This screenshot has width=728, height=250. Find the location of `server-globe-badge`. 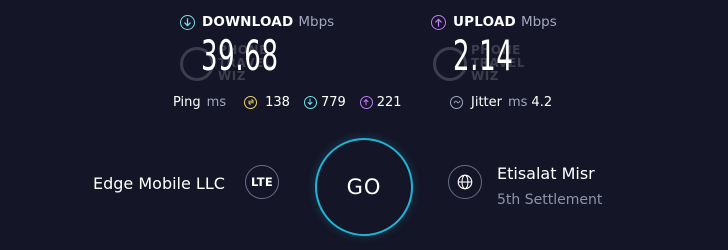

server-globe-badge is located at coordinates (465, 182).